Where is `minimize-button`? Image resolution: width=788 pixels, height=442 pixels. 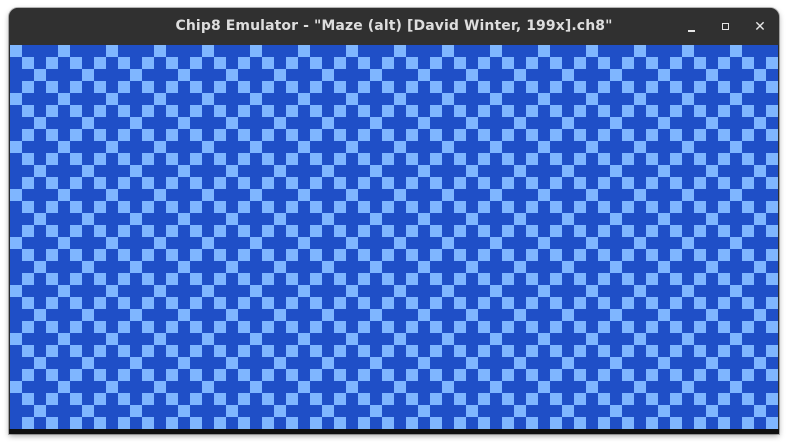
minimize-button is located at coordinates (692, 27).